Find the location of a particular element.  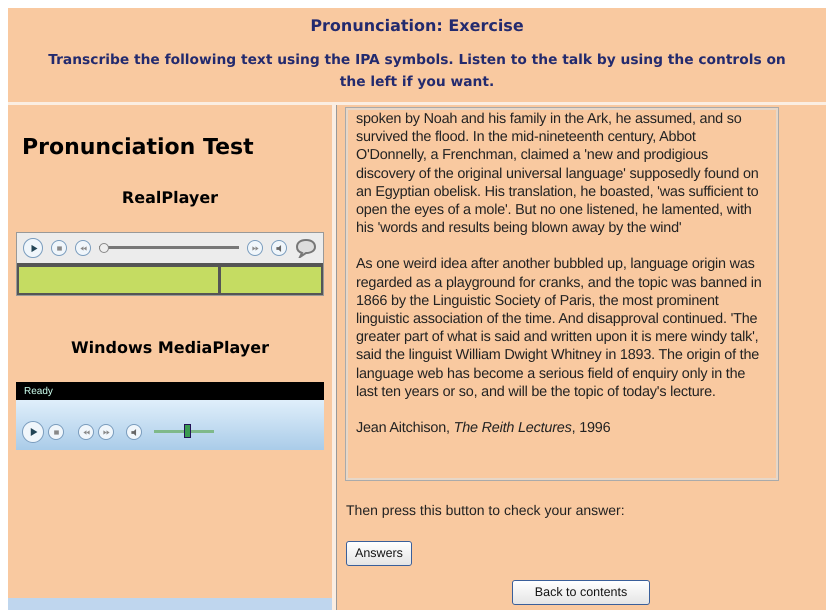

instruction-text: Then press this button to check your answer: is located at coordinates (486, 510).